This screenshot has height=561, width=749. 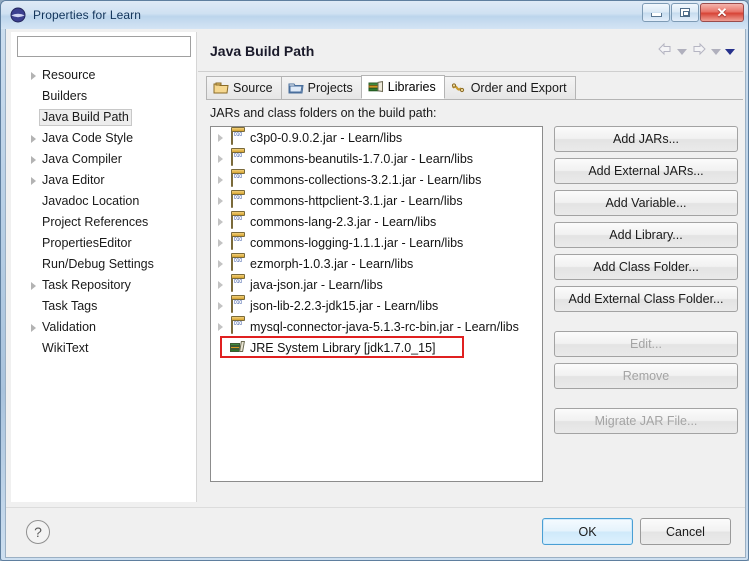 What do you see at coordinates (699, 50) in the screenshot?
I see `arrow-right-icon` at bounding box center [699, 50].